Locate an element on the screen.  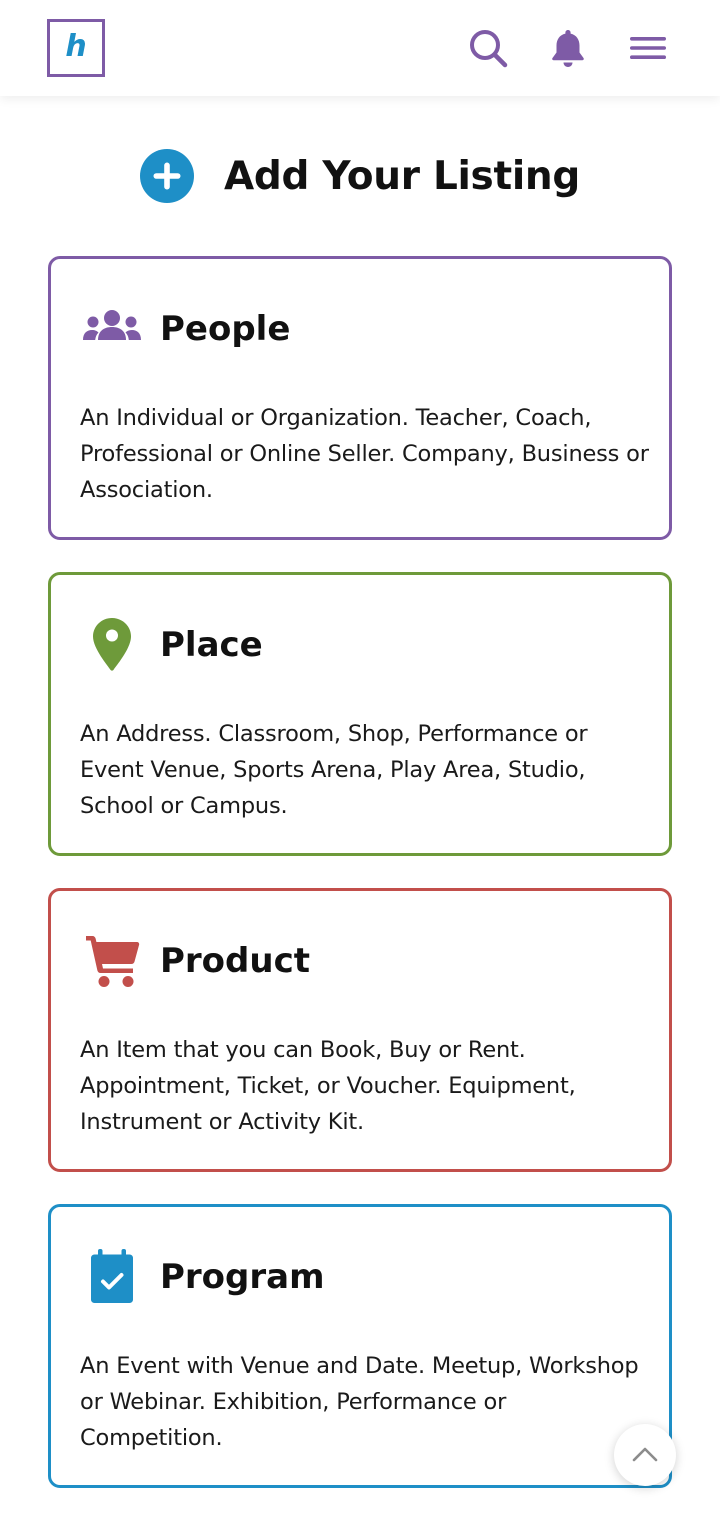
page-title: Add Your Listing is located at coordinates (402, 176).